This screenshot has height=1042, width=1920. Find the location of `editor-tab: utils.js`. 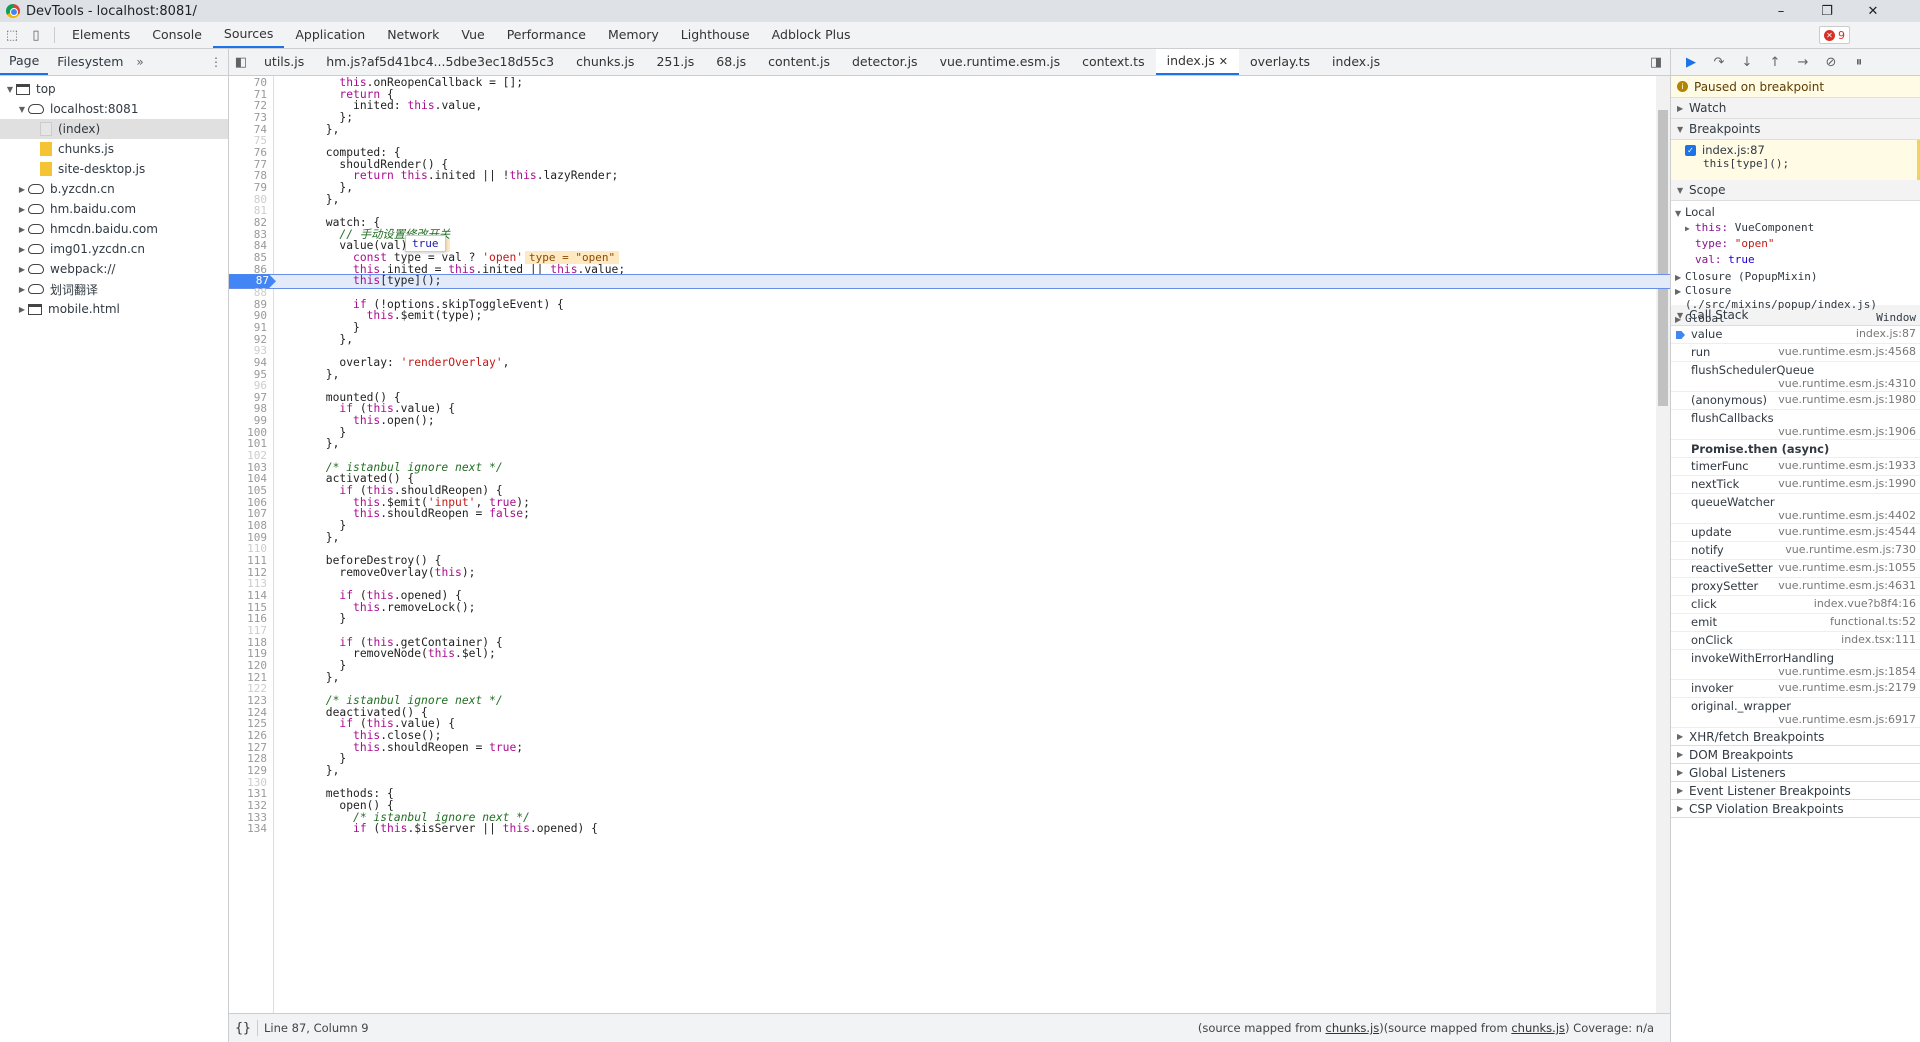

editor-tab: utils.js is located at coordinates (284, 62).